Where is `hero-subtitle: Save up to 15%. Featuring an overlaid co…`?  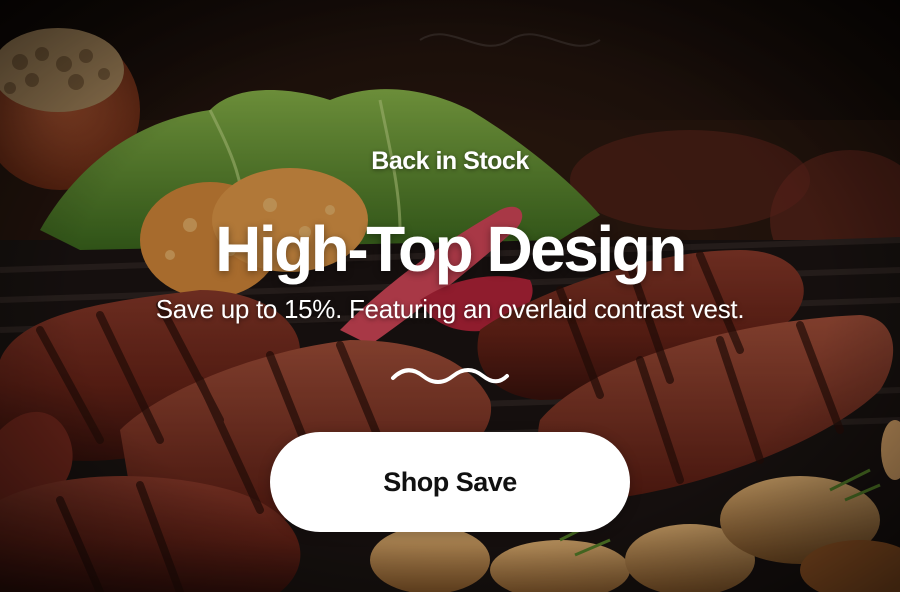 hero-subtitle: Save up to 15%. Featuring an overlaid co… is located at coordinates (450, 309).